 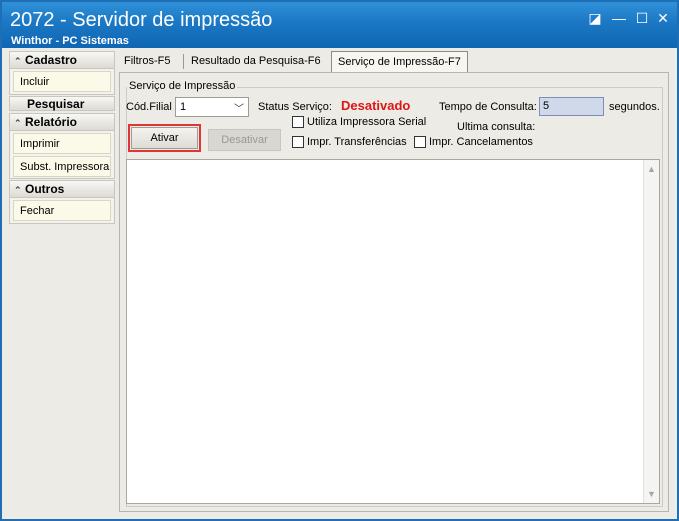 What do you see at coordinates (149, 107) in the screenshot?
I see `filial-label: Cód.Filial` at bounding box center [149, 107].